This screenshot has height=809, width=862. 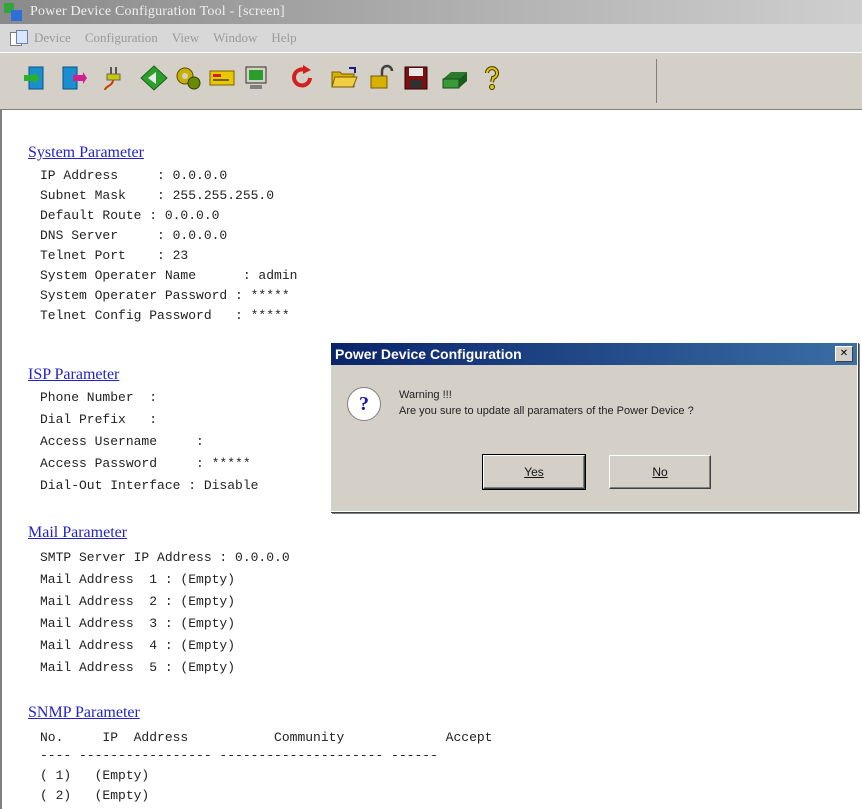 What do you see at coordinates (380, 78) in the screenshot?
I see `unlock-icon` at bounding box center [380, 78].